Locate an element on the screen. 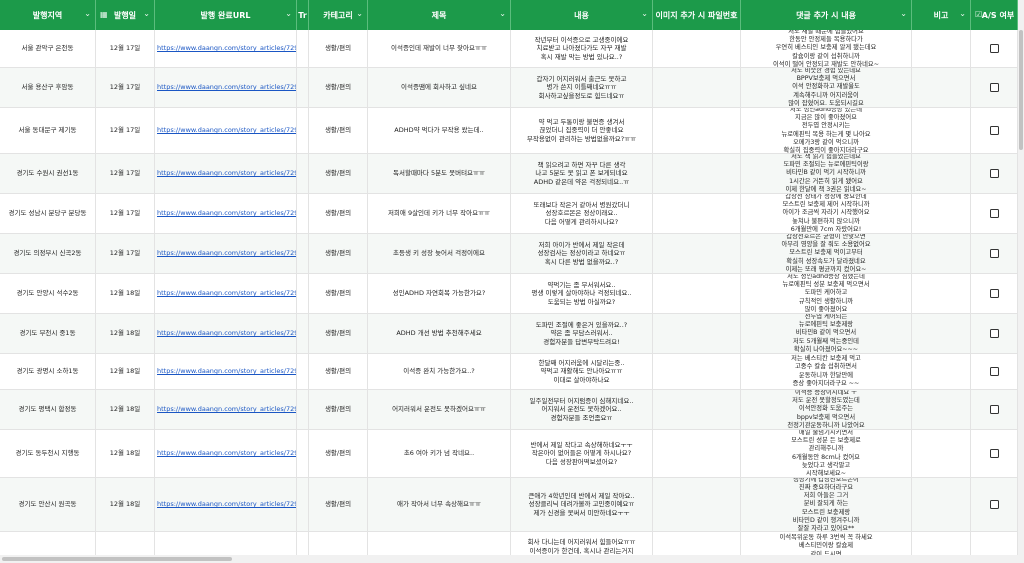 This screenshot has height=563, width=1024. cell-region: 서울 관악구 은천동 is located at coordinates (48, 48).